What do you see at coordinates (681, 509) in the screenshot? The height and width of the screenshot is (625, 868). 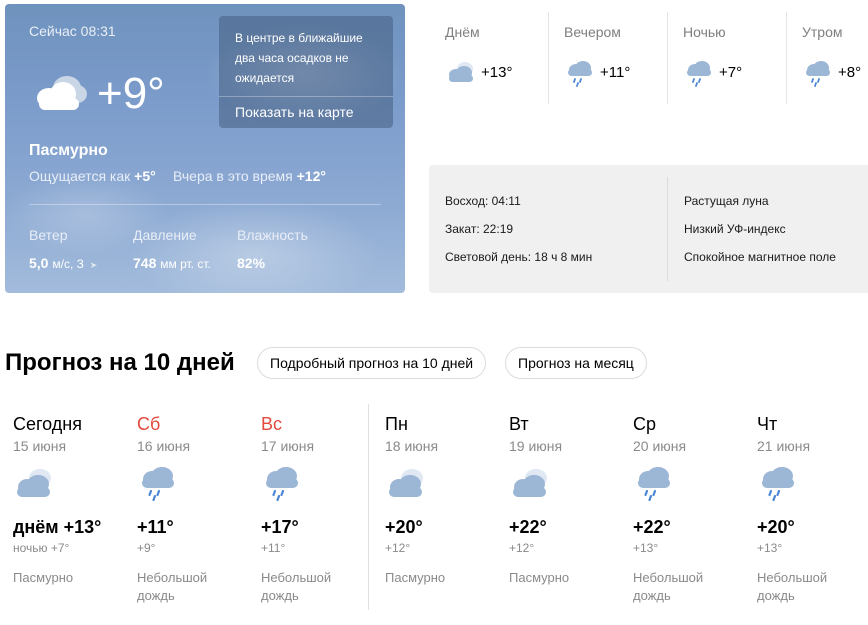 I see `forecast-day: Ср 20 июня +22° +13° Небольшой дождь` at bounding box center [681, 509].